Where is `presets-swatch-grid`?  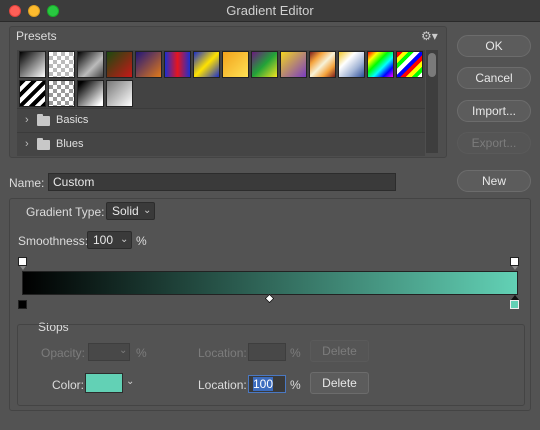
presets-swatch-grid is located at coordinates (221, 79).